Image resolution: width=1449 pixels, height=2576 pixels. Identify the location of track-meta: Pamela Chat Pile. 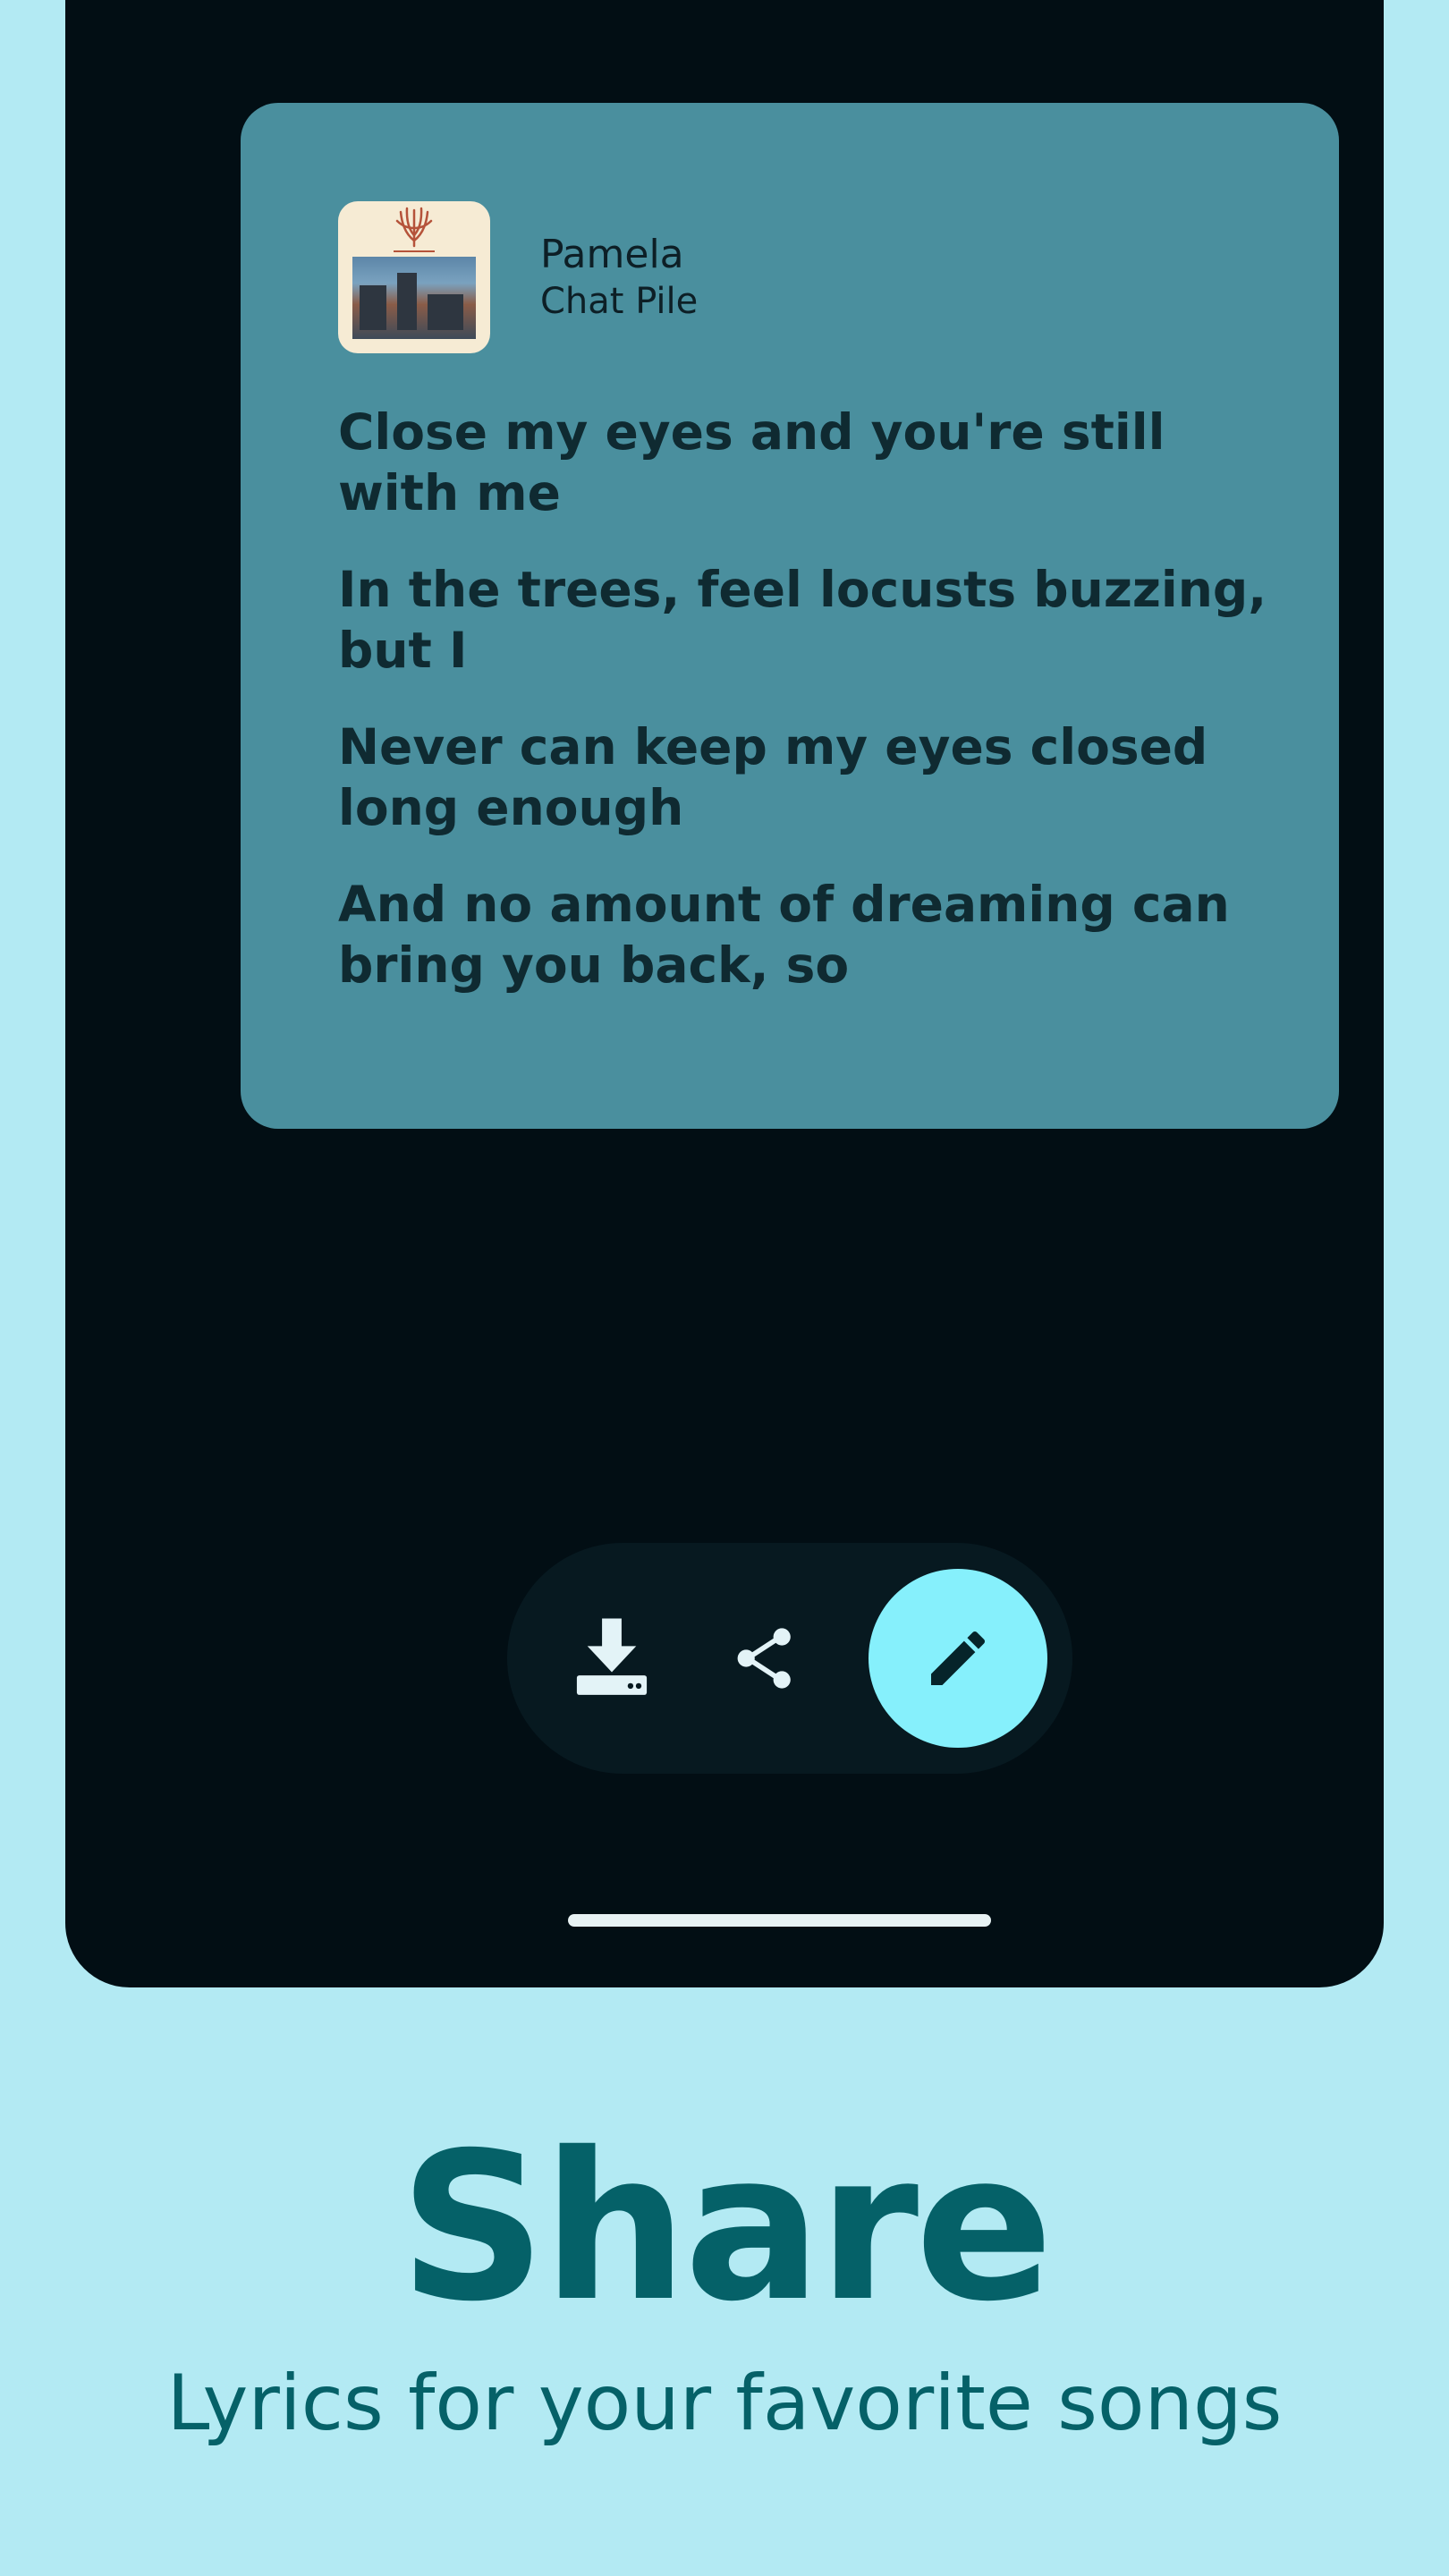
(619, 277).